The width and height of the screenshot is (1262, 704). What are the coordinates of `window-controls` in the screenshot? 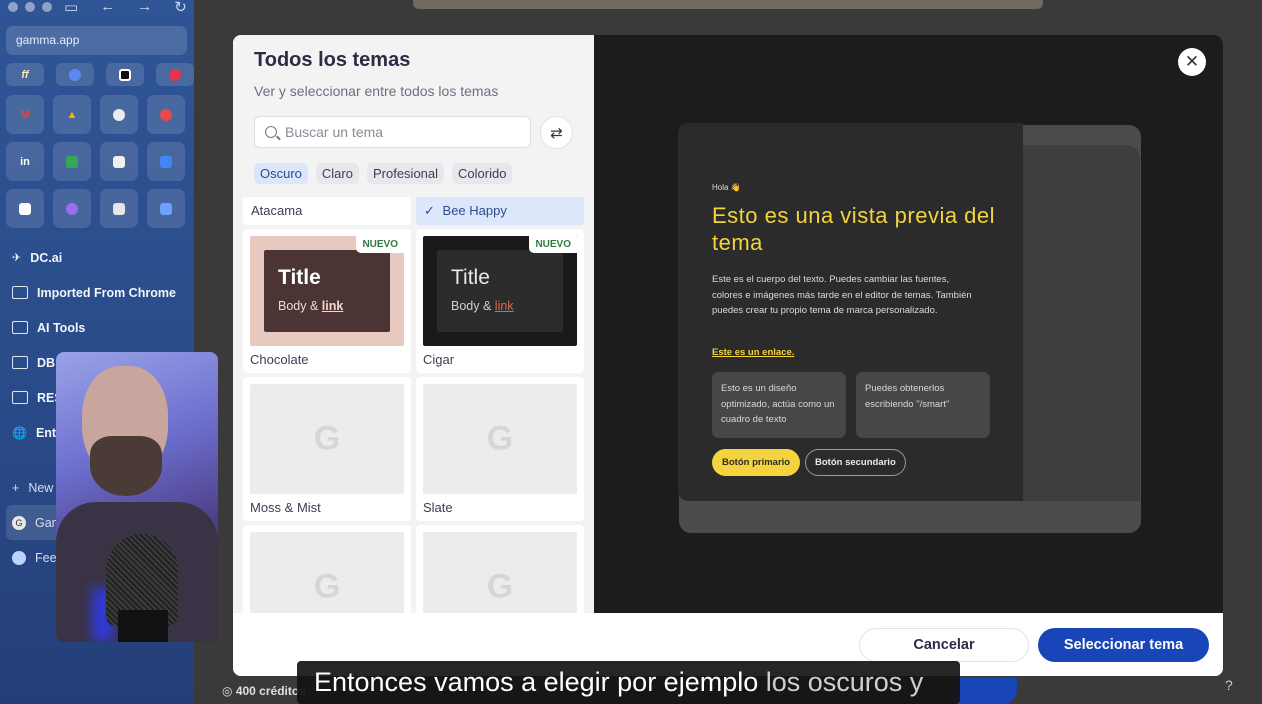 It's located at (30, 6).